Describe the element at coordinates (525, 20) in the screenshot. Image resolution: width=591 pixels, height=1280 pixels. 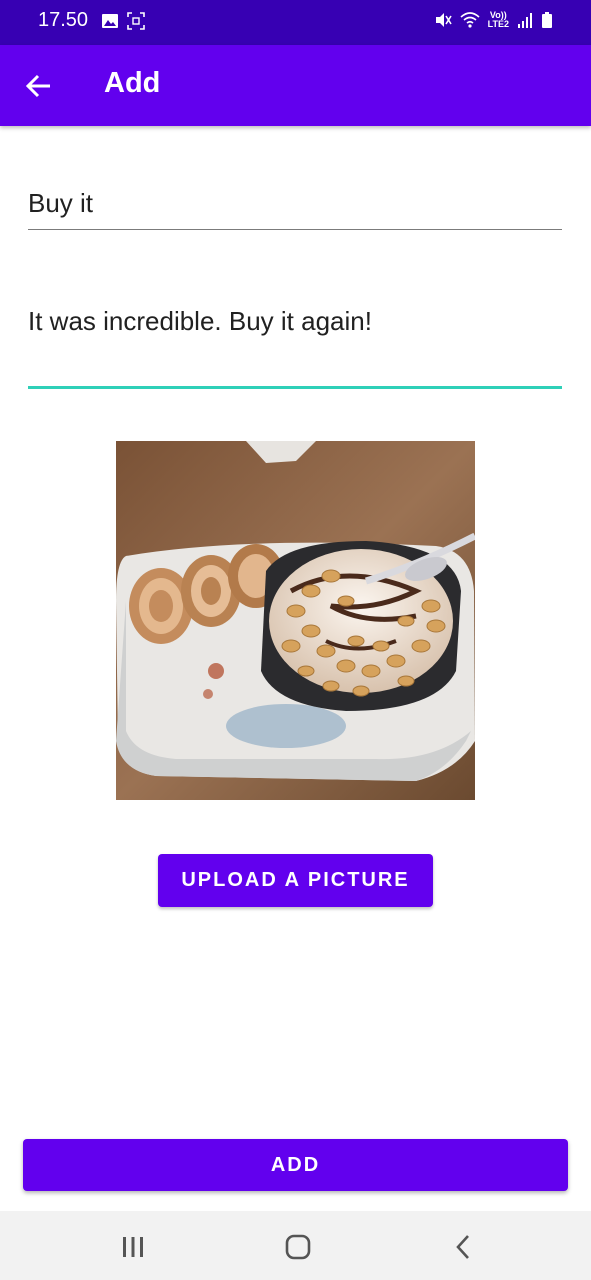
I see `signal-icon` at that location.